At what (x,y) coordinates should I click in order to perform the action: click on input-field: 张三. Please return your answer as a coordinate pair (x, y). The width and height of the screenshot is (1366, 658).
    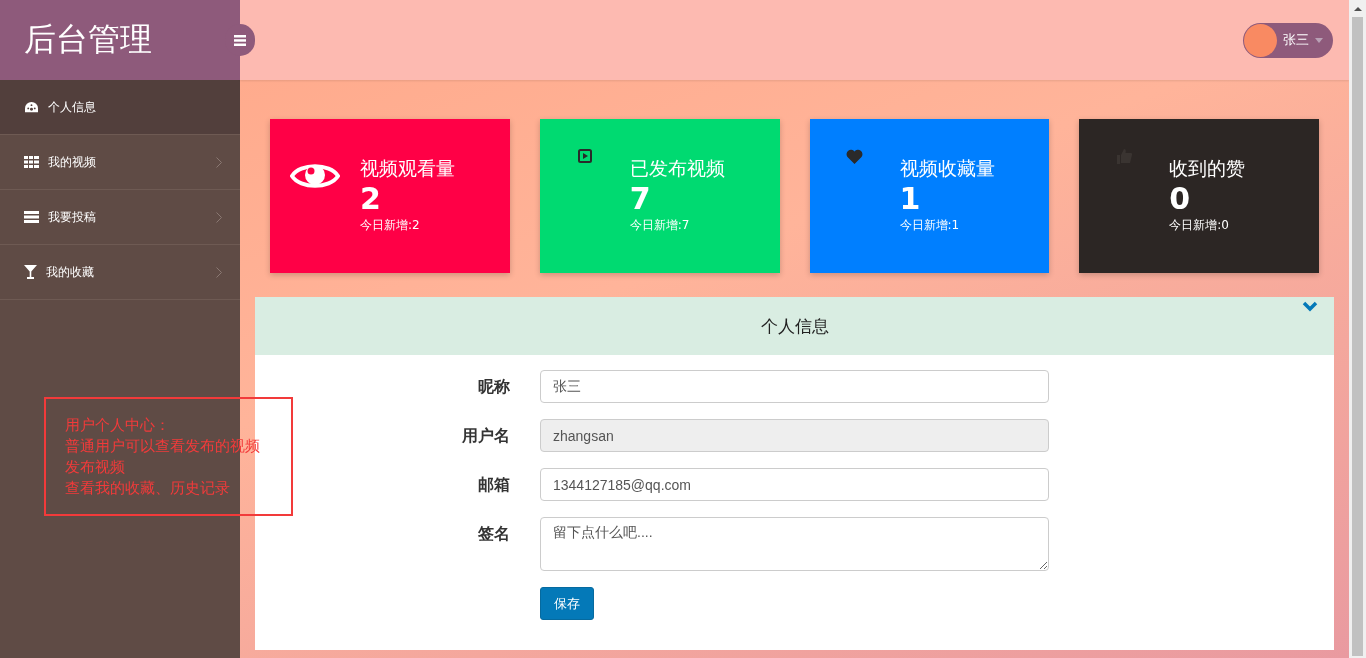
    Looking at the image, I should click on (794, 386).